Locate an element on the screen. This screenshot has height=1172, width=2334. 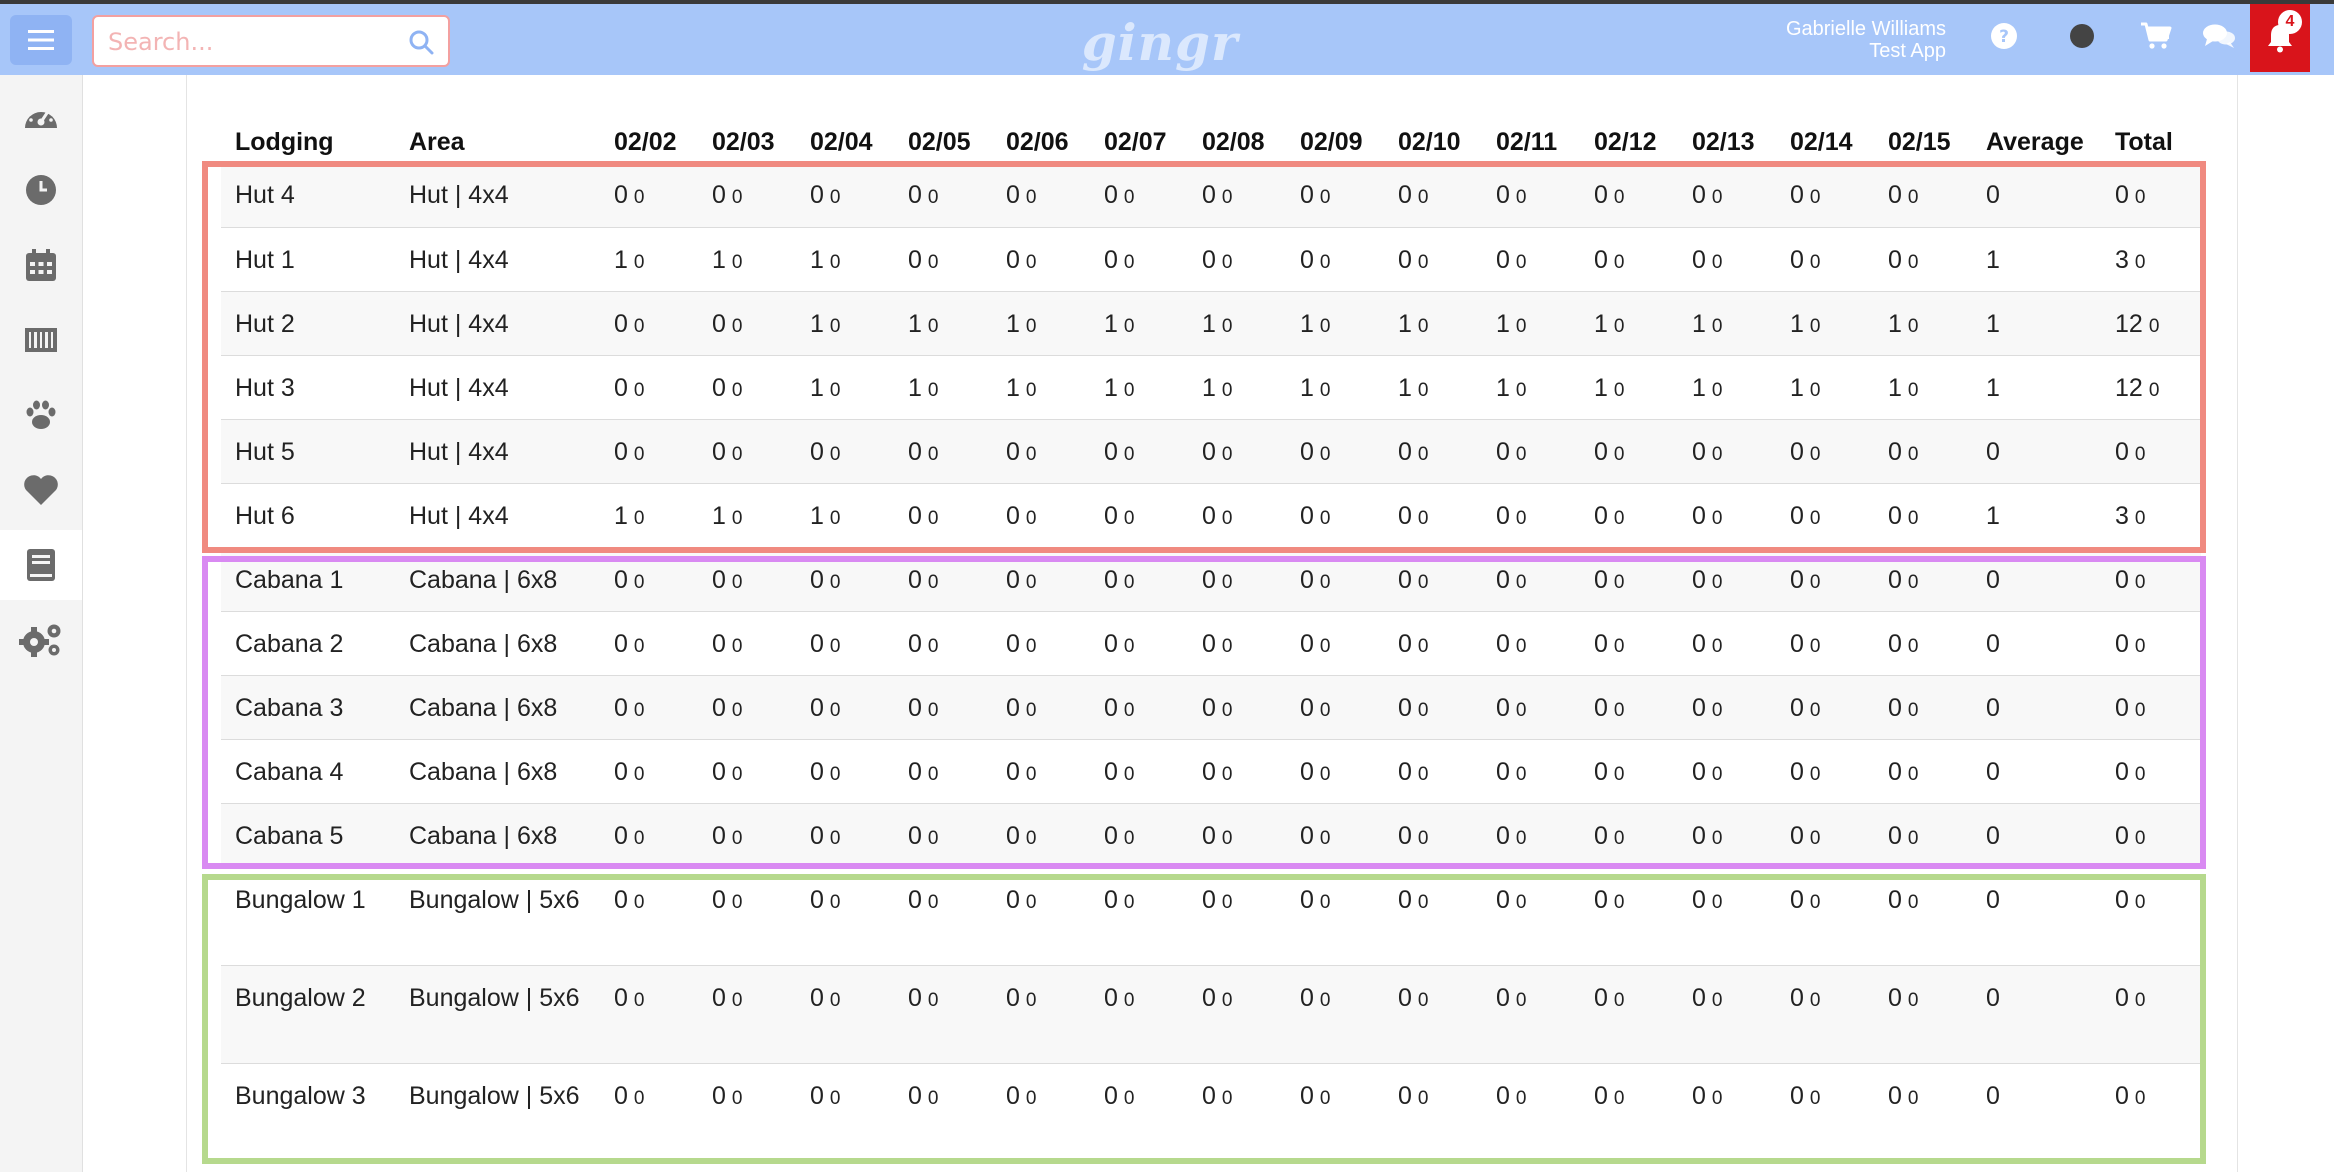
question-circle-icon: ? is located at coordinates (2004, 36).